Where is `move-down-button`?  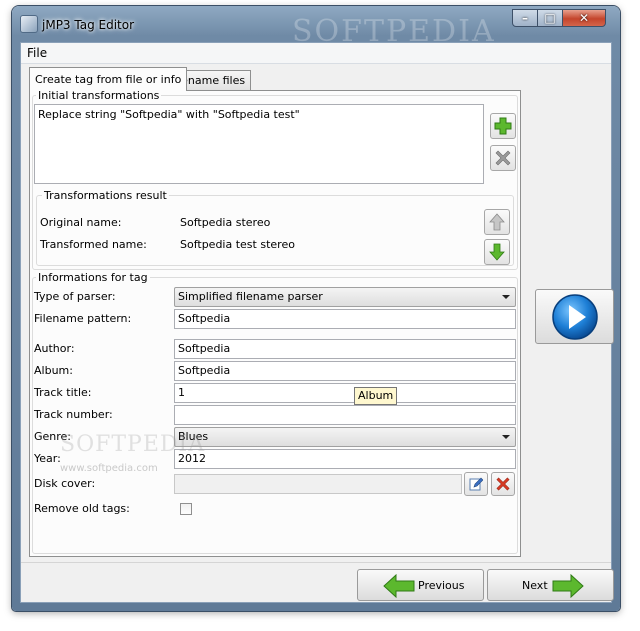 move-down-button is located at coordinates (497, 252).